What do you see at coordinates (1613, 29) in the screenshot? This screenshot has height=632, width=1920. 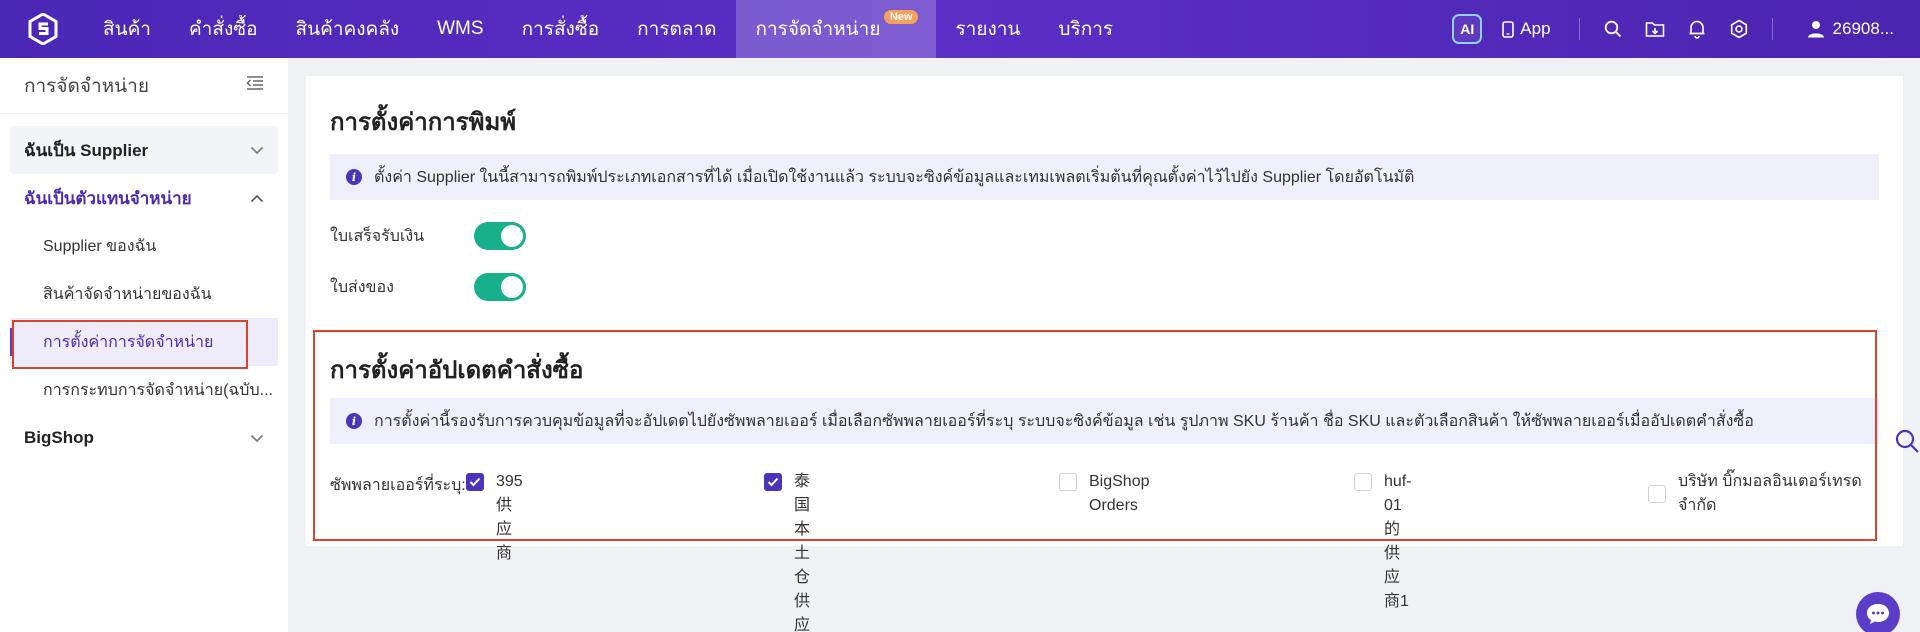 I see `search-icon` at bounding box center [1613, 29].